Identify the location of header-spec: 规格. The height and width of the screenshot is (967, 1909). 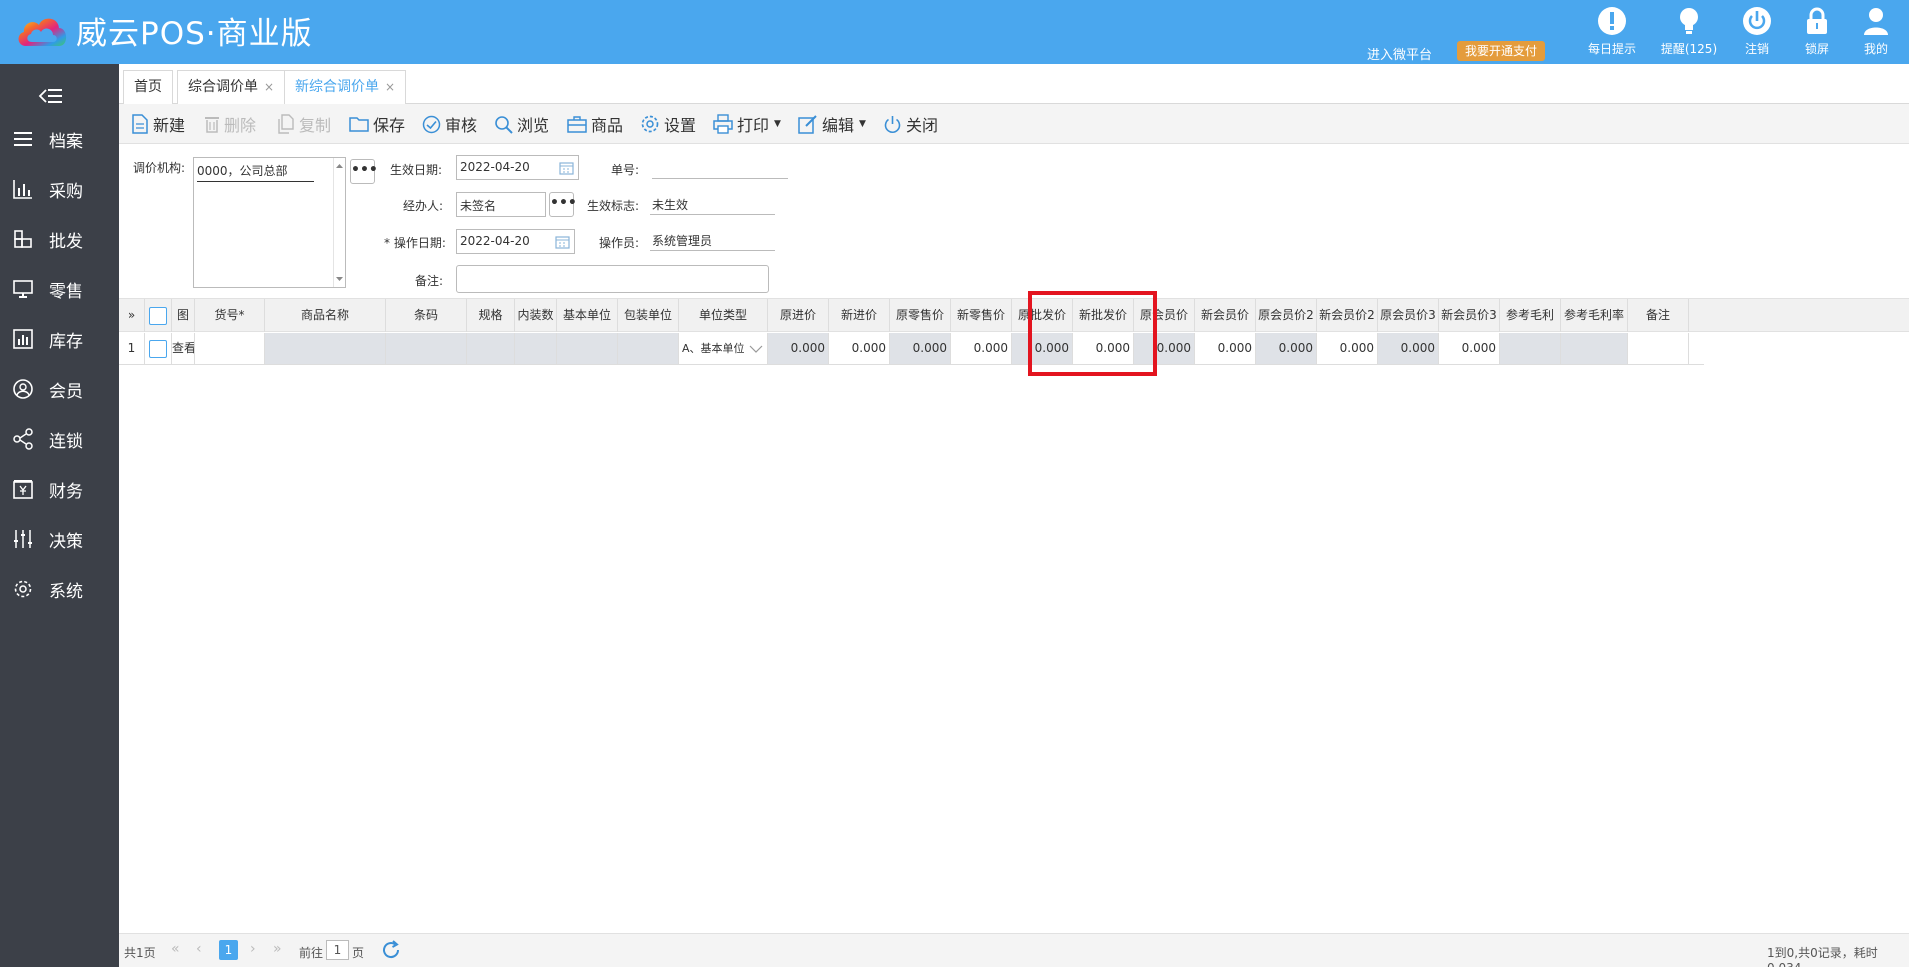
(491, 315).